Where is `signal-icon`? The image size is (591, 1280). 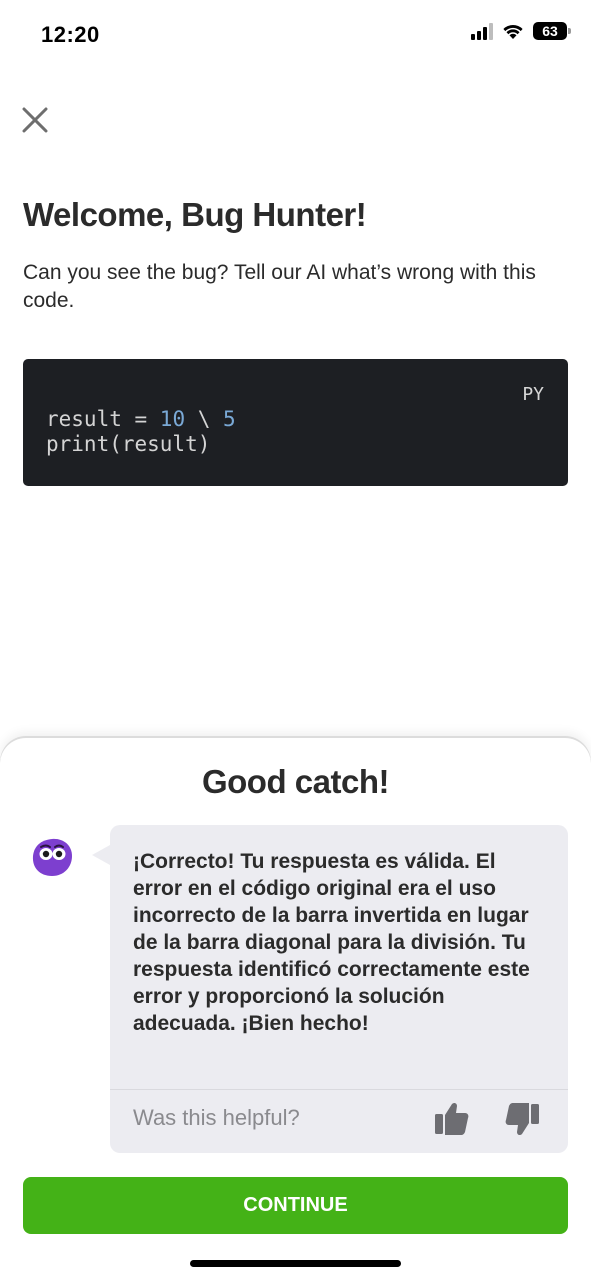 signal-icon is located at coordinates (482, 31).